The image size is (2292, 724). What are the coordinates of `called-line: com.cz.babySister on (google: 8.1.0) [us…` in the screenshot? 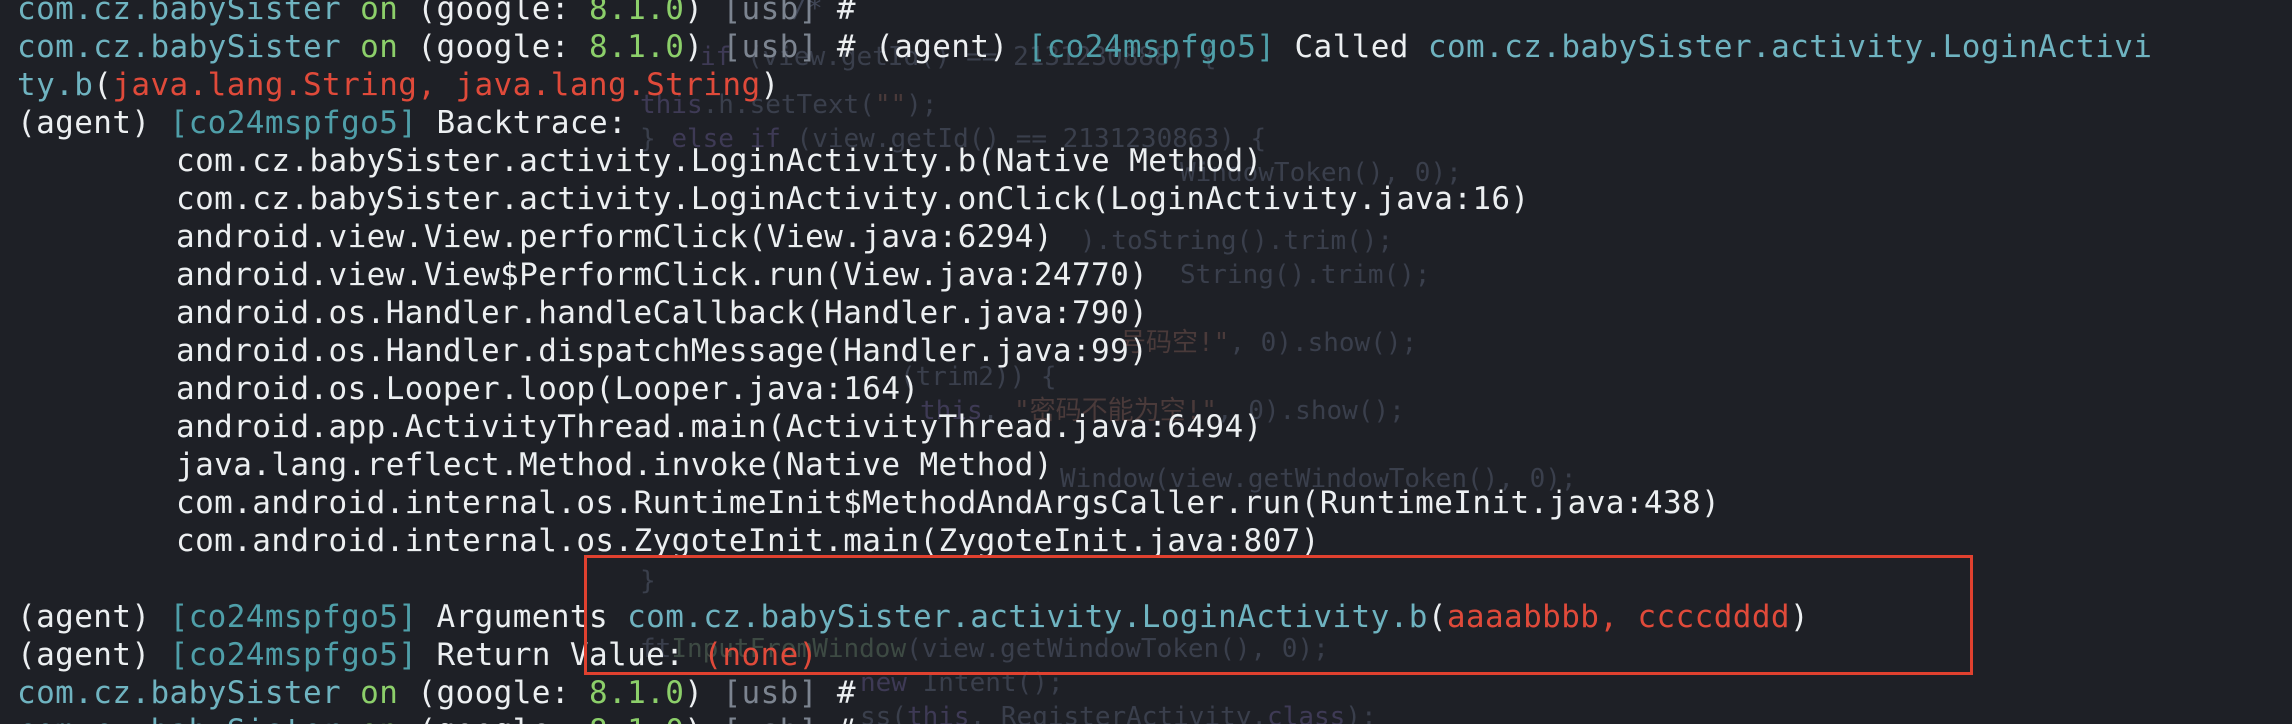 It's located at (1152, 47).